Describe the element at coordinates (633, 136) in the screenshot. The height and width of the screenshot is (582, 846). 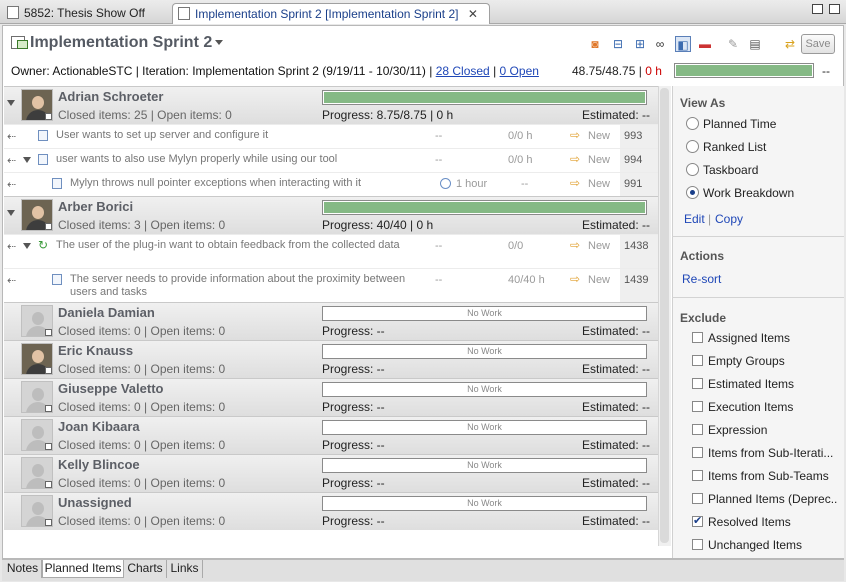
I see `item-id: 993` at that location.